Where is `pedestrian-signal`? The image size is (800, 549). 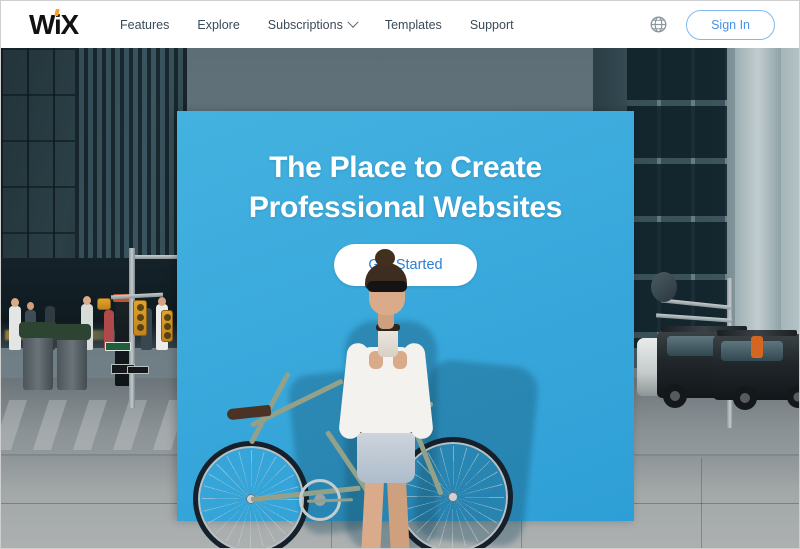 pedestrian-signal is located at coordinates (104, 304).